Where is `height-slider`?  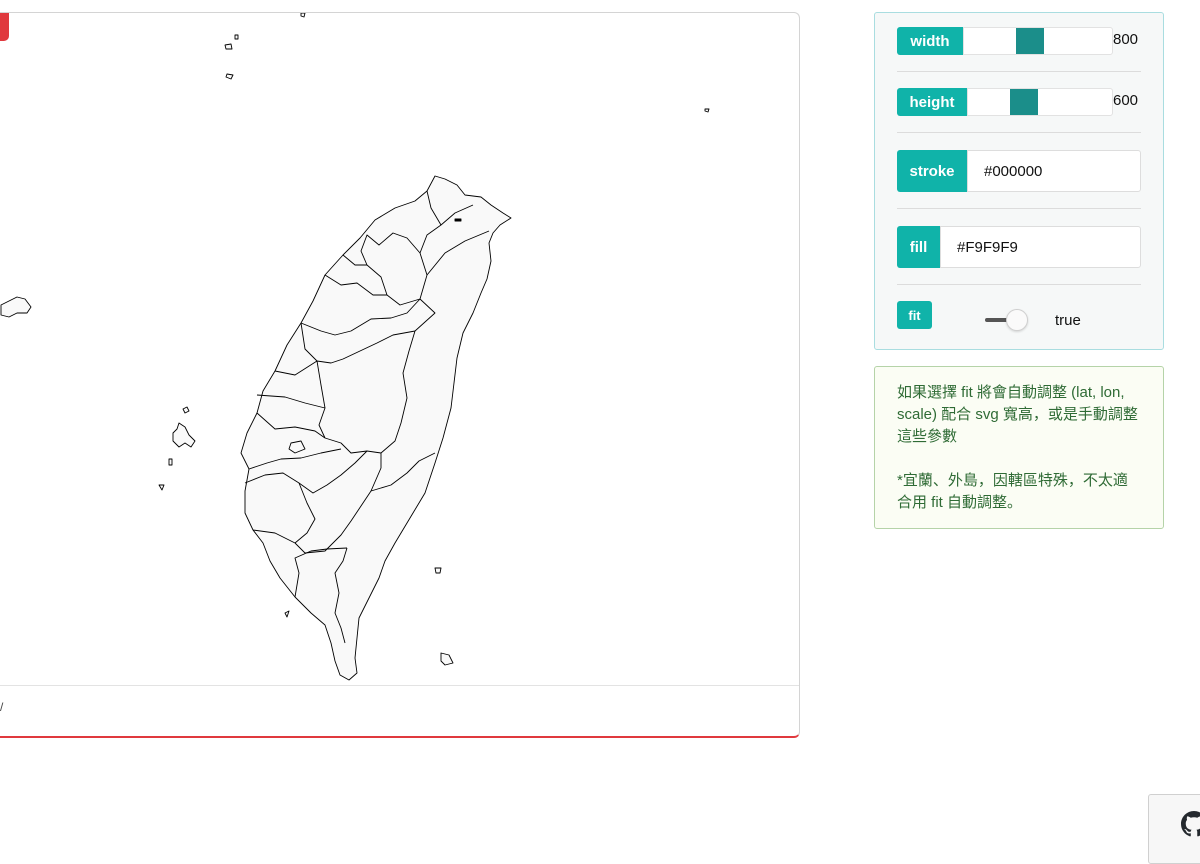 height-slider is located at coordinates (1040, 102).